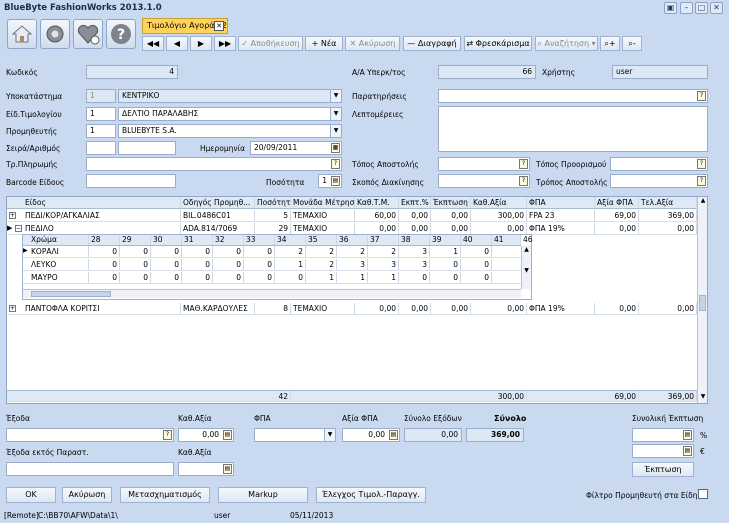 Image resolution: width=729 pixels, height=523 pixels. Describe the element at coordinates (230, 114) in the screenshot. I see `invtype-select: ΔΕΛΤΙΟ ΠΑΡΑΛΑΒΗΣ ▼` at that location.